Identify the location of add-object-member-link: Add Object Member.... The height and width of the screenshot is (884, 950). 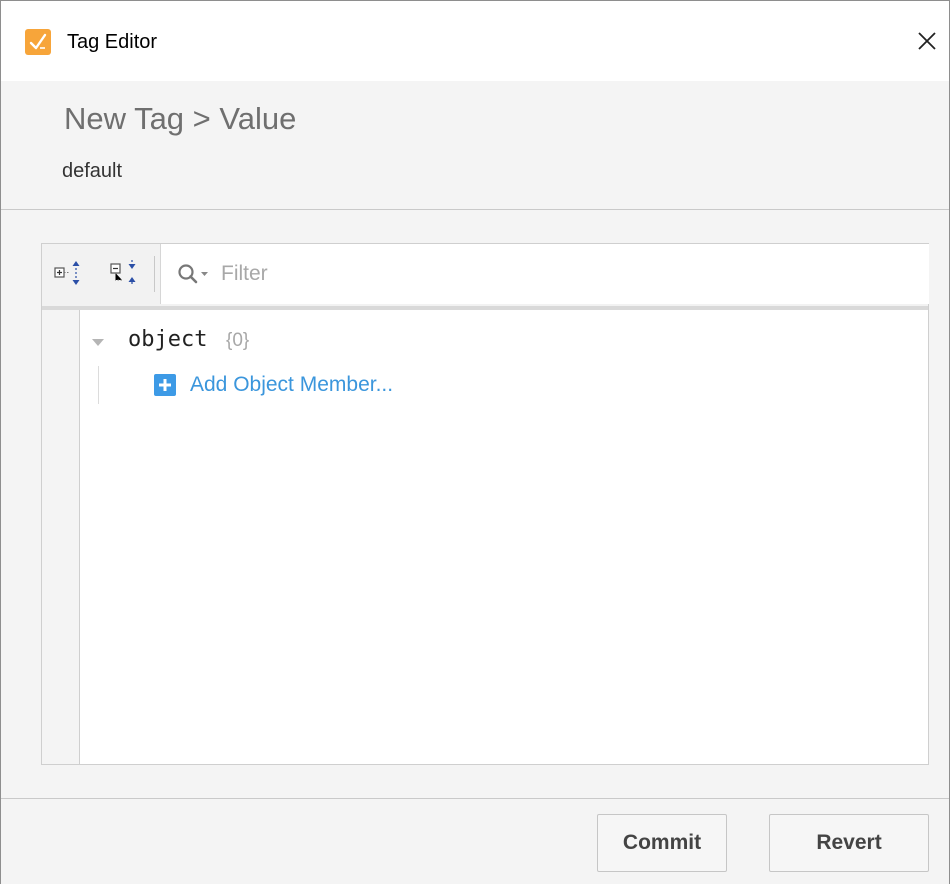
(273, 385).